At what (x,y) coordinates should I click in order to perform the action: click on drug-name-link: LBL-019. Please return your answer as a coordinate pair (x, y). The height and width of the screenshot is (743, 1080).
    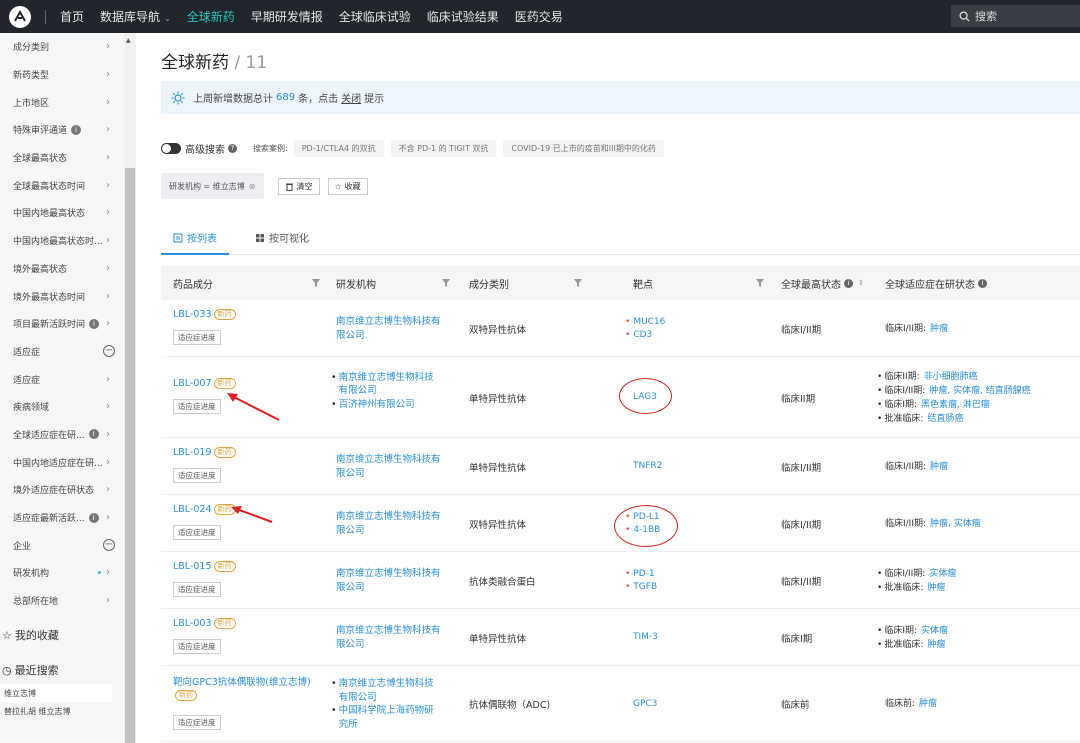
    Looking at the image, I should click on (192, 452).